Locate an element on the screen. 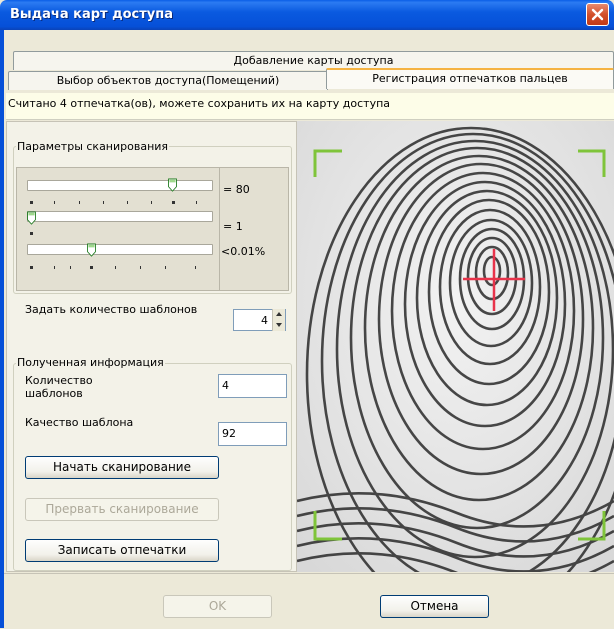 Image resolution: width=614 pixels, height=629 pixels. write-prints-label: Записать отпечатки is located at coordinates (122, 550).